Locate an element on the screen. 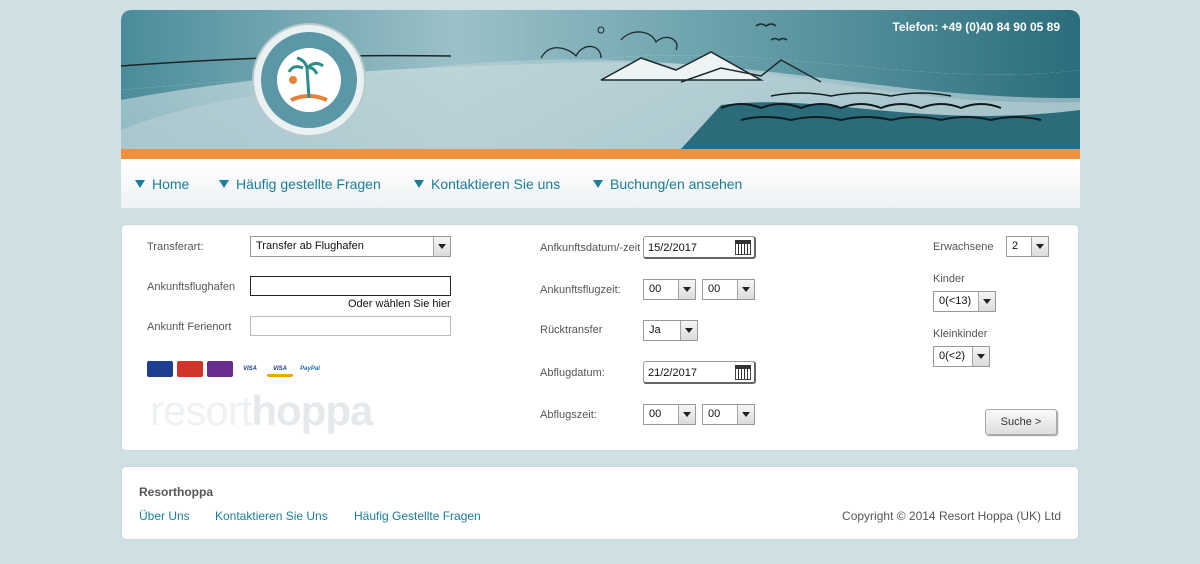  ankunft-ferienort-label: Ankunft Ferienort is located at coordinates (189, 327).